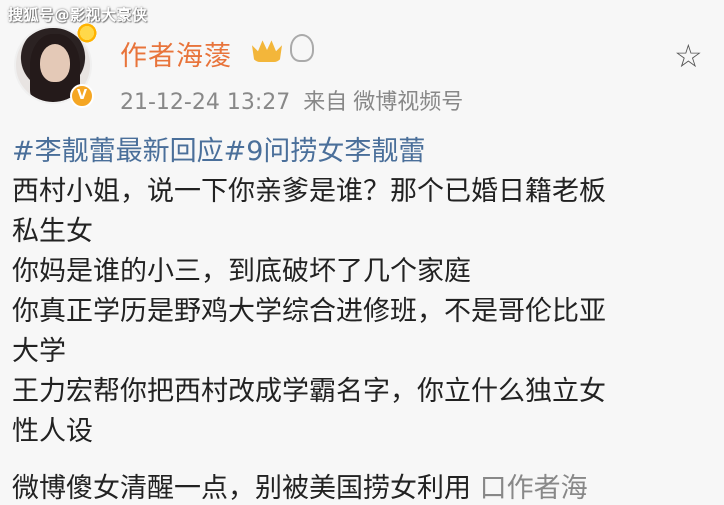  Describe the element at coordinates (87, 33) in the screenshot. I see `sun-icon` at that location.